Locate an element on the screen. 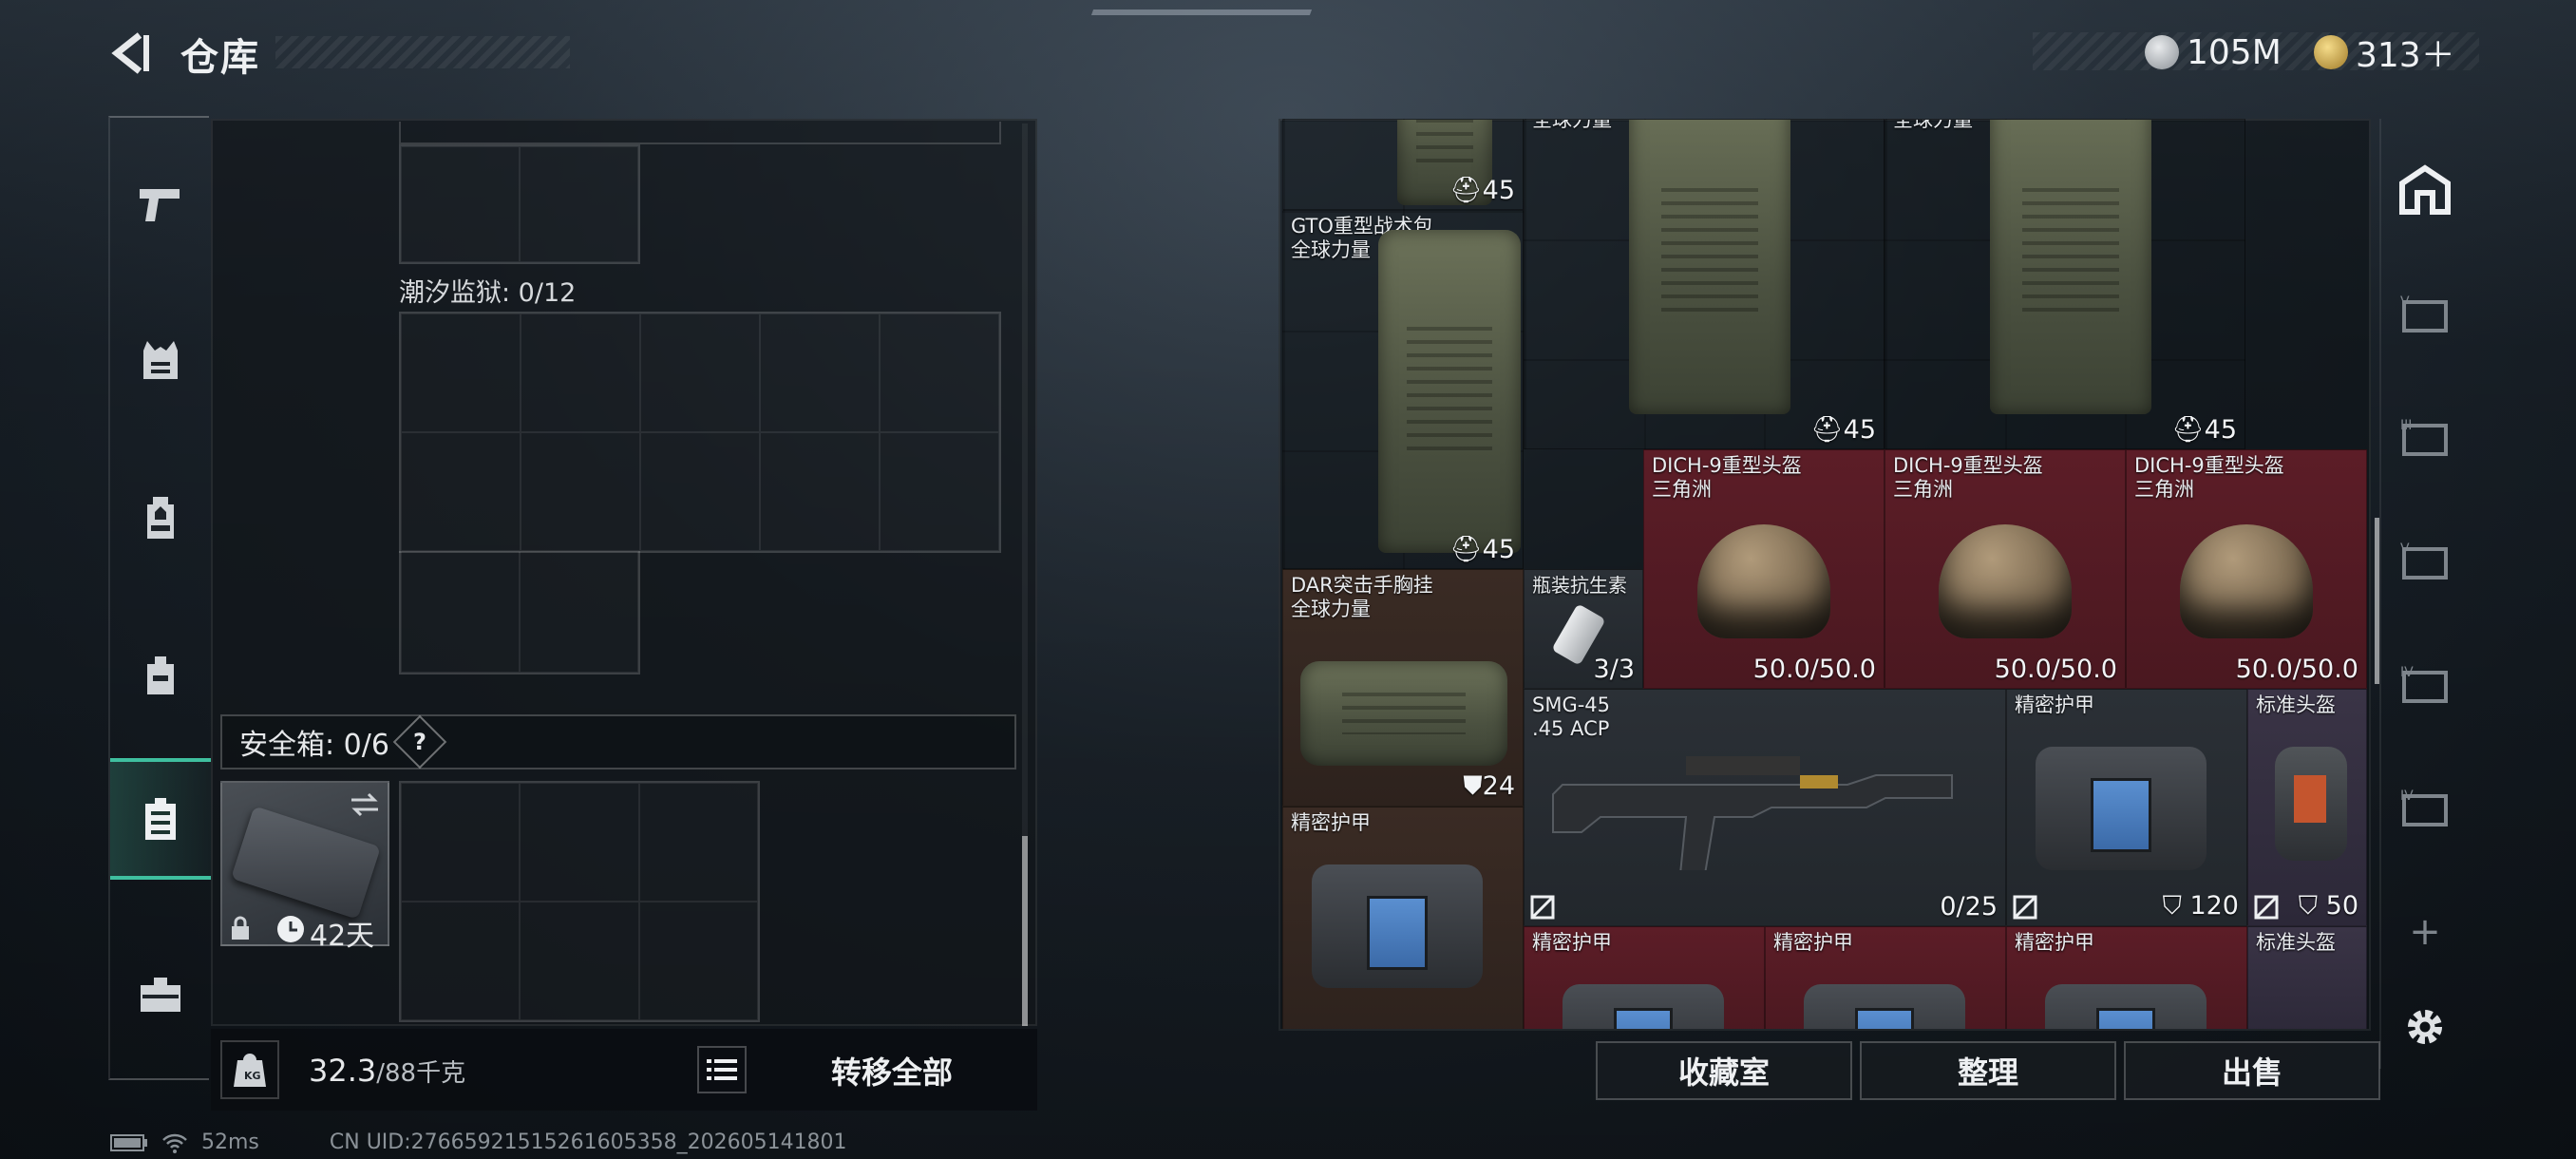  stash-item-helmet-2: DICH-9重型头盔 三角洲 50.0/50.0 is located at coordinates (2006, 569).